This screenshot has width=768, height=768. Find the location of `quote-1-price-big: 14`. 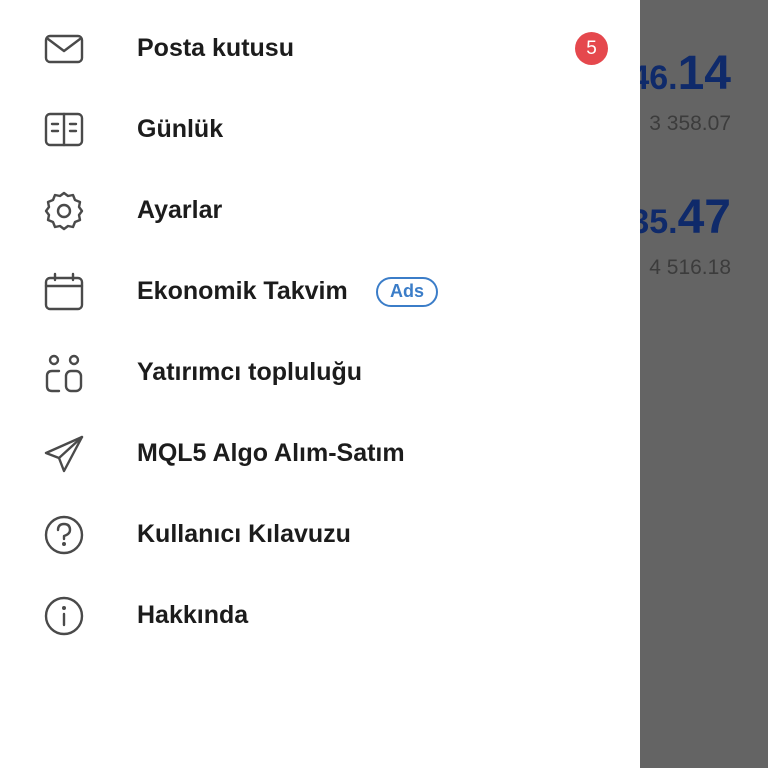

quote-1-price-big: 14 is located at coordinates (704, 73).